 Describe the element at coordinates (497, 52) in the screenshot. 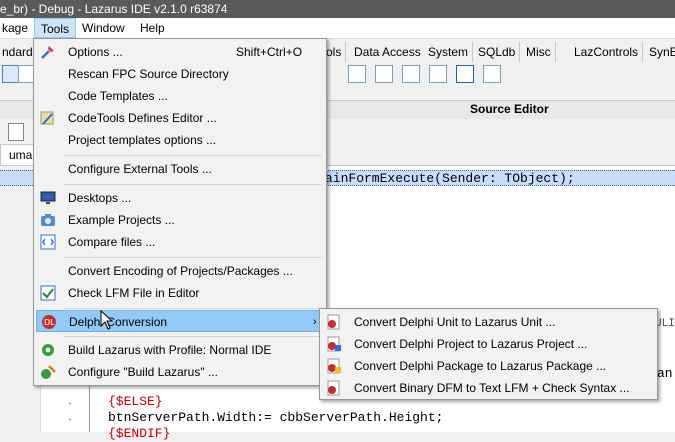

I see `tab-sqldb: SQLdb` at that location.